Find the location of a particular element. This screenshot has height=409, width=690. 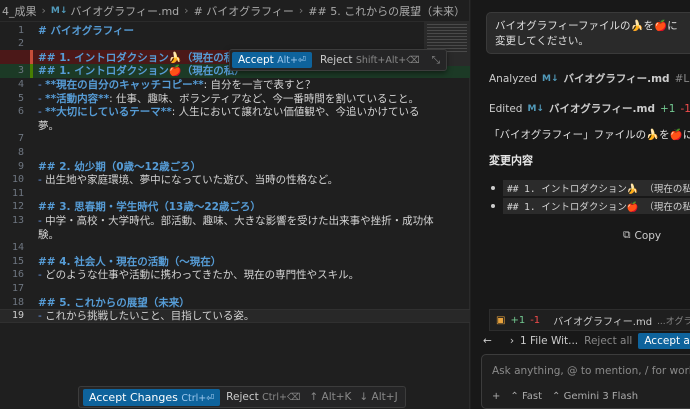

input-toolbar: + ⌃ Fast ⌃ Gemini 3 Flash is located at coordinates (565, 396).